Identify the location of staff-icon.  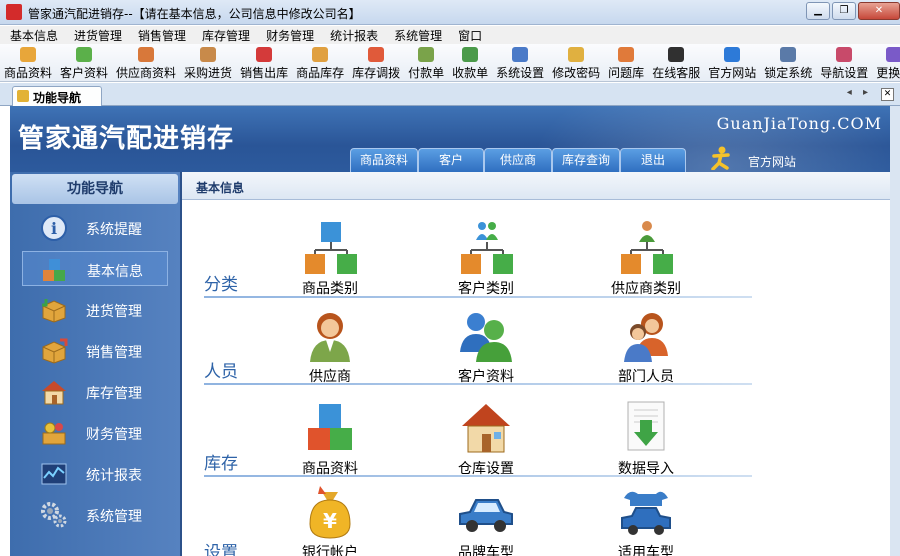
(646, 337).